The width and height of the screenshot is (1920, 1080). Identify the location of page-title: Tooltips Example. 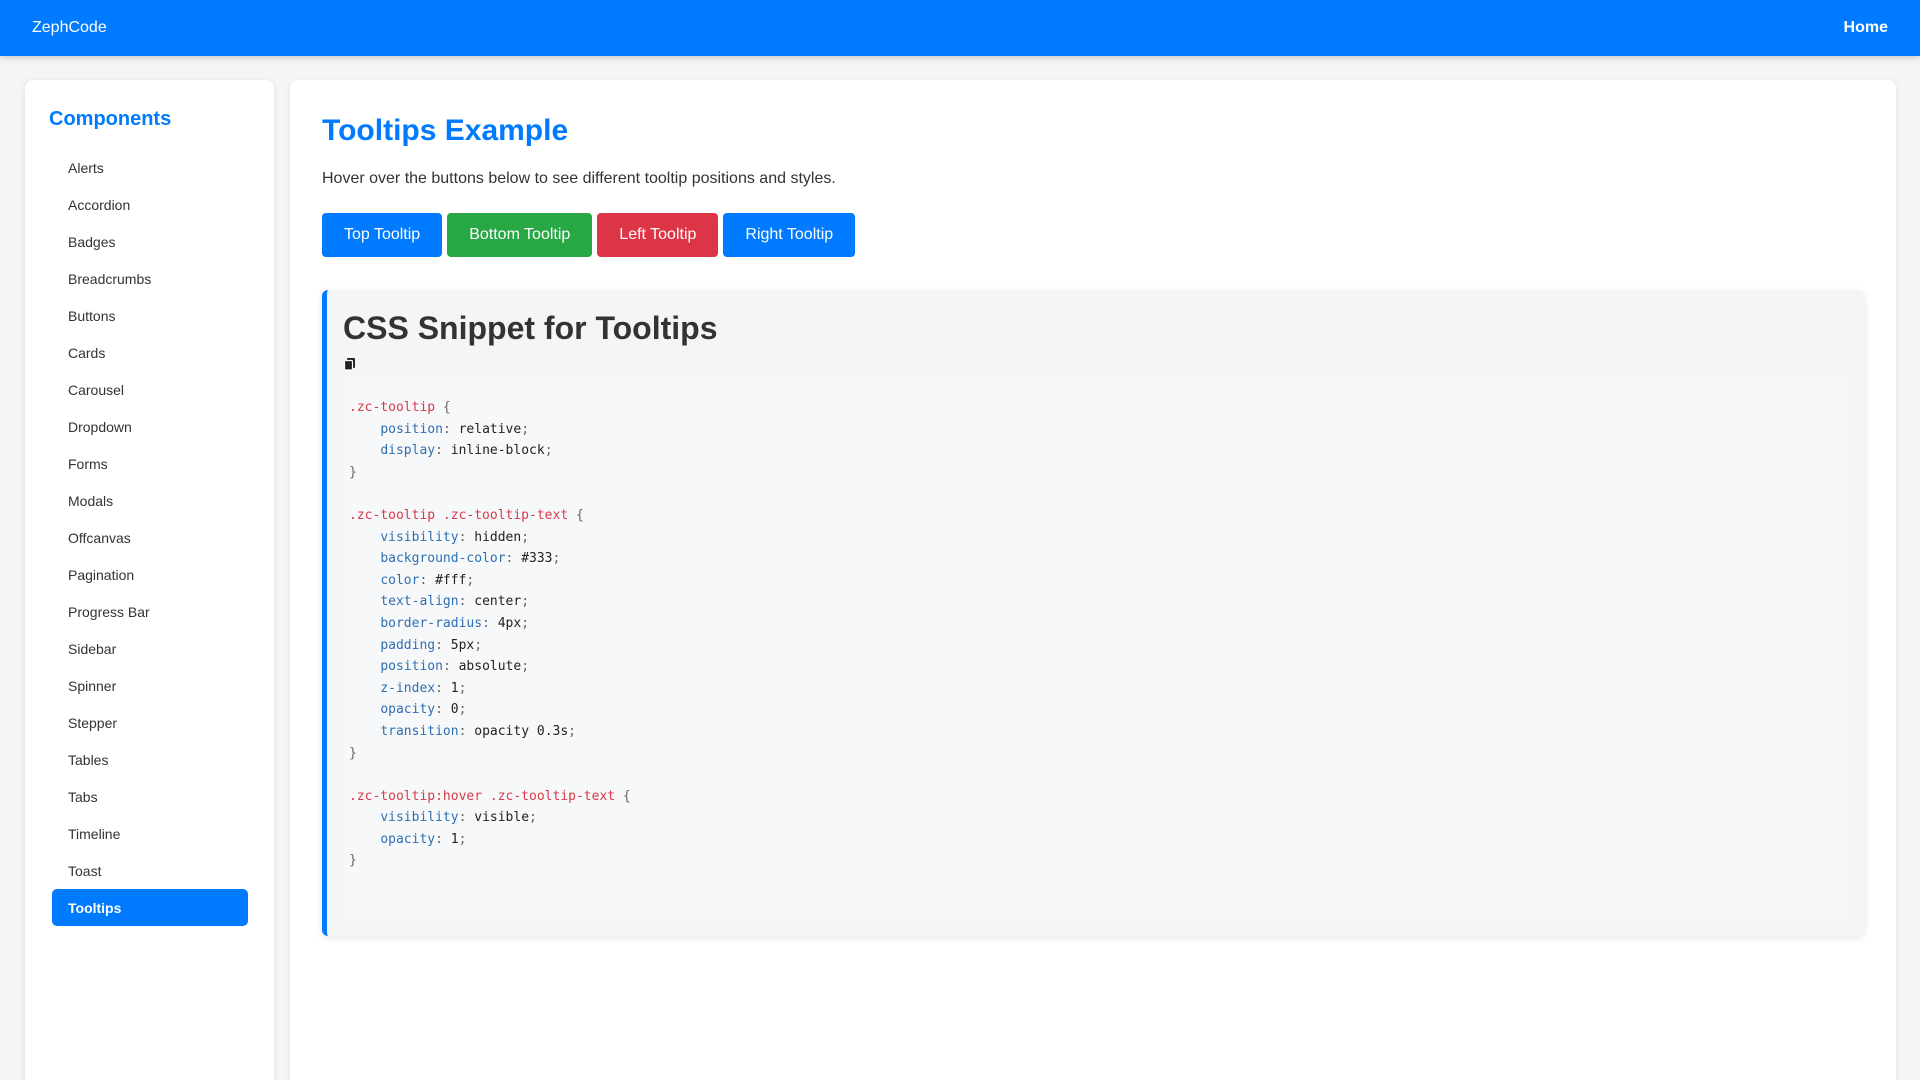
(445, 130).